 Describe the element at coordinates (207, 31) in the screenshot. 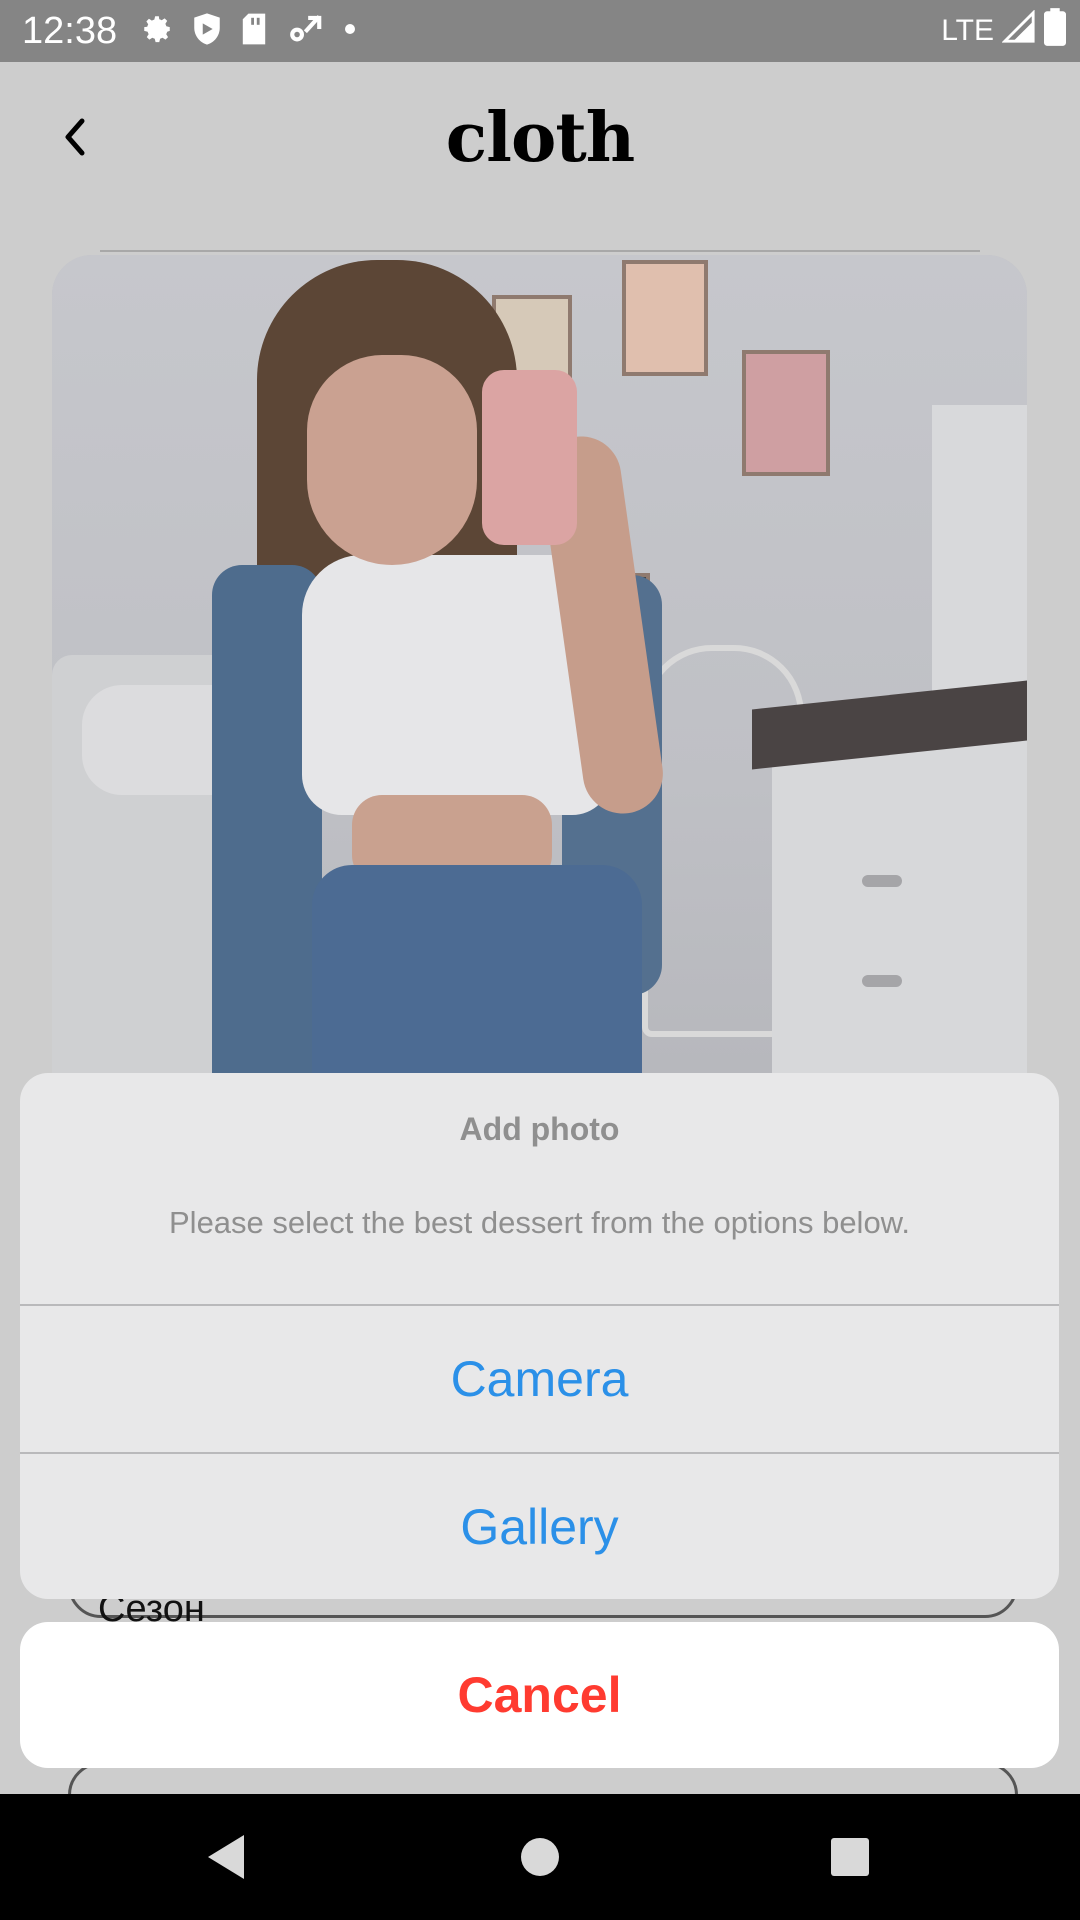

I see `shield-icon` at that location.